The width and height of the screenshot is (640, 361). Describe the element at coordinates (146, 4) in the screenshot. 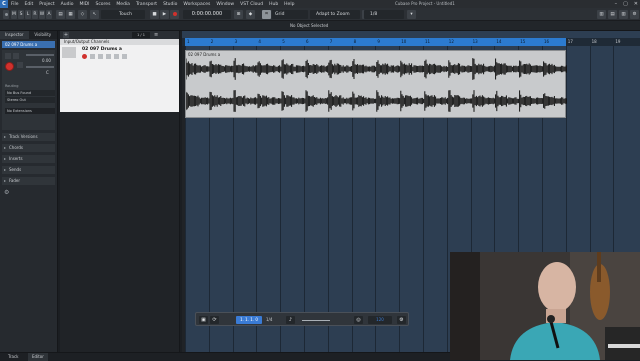

I see `menu-transport: Transport` at that location.